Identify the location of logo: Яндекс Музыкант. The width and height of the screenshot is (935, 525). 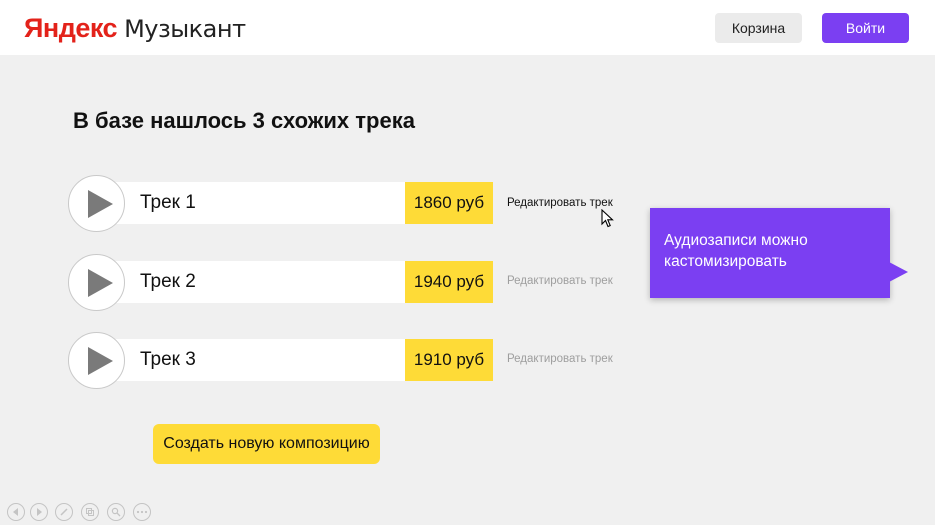
(135, 28).